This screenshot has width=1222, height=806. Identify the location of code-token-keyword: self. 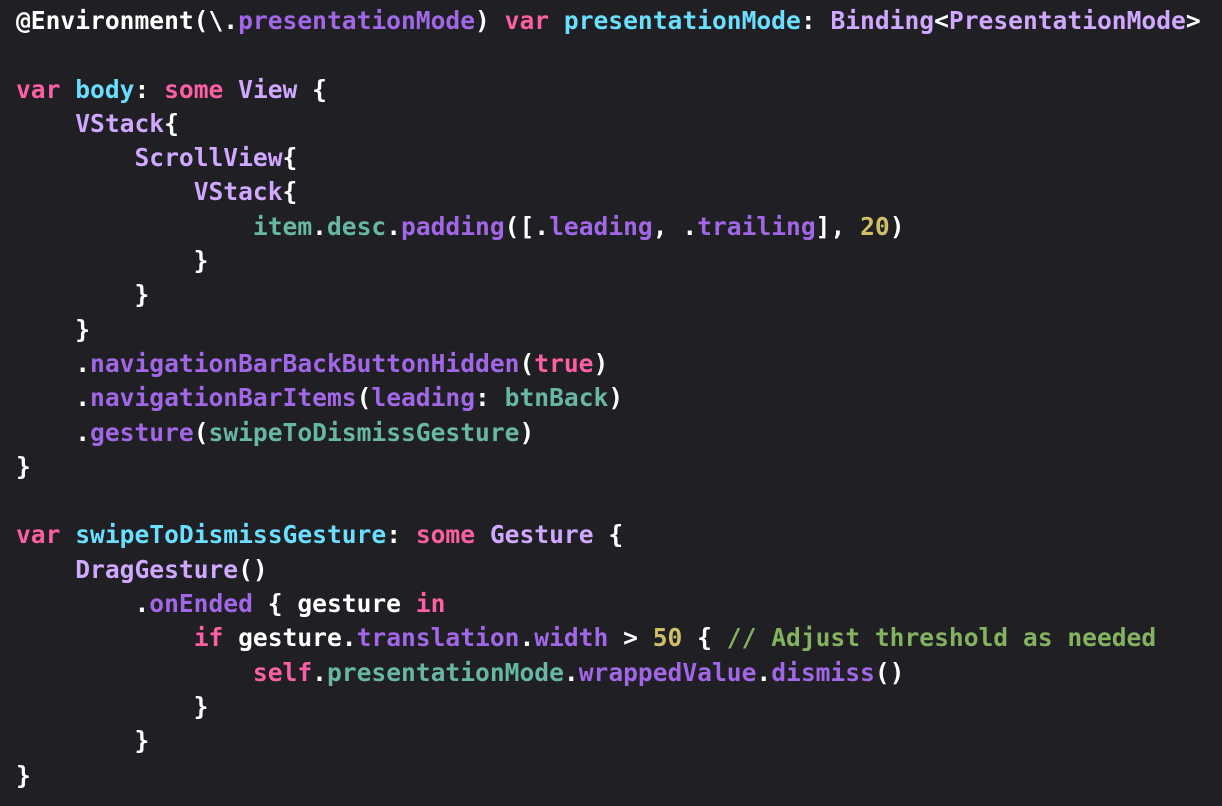
(282, 672).